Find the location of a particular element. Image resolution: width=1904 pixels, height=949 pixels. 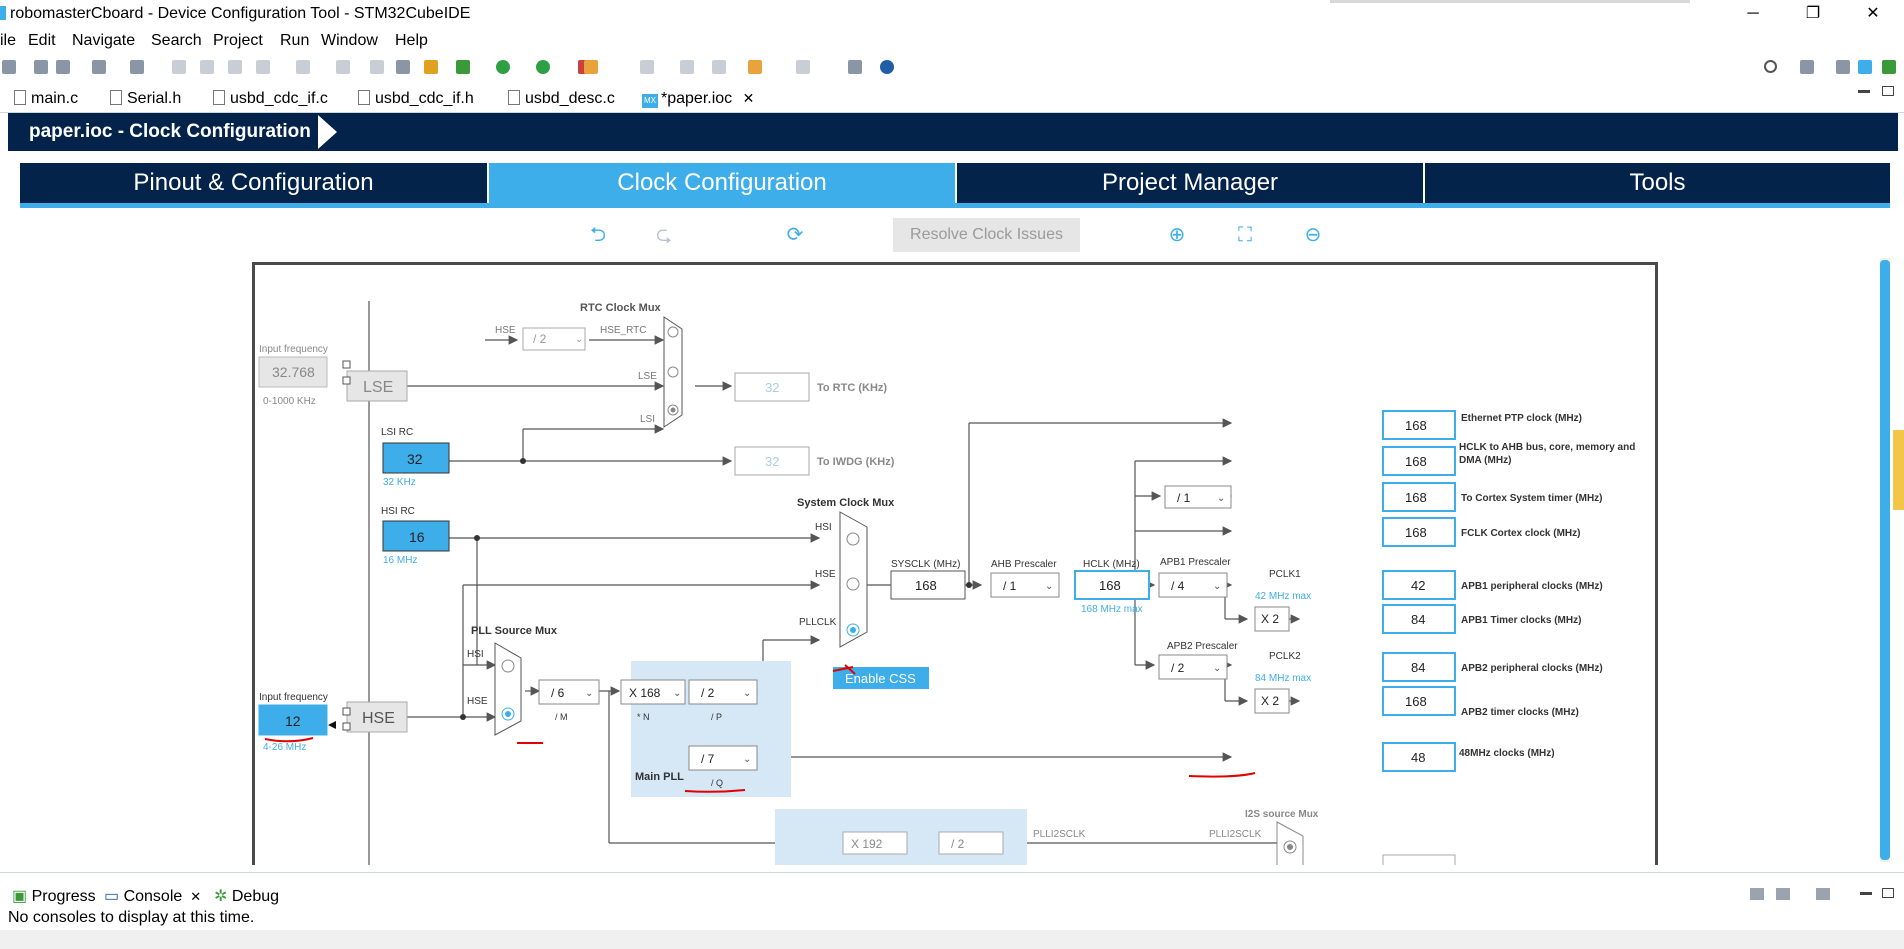

sysmux-hsi-option is located at coordinates (853, 539).